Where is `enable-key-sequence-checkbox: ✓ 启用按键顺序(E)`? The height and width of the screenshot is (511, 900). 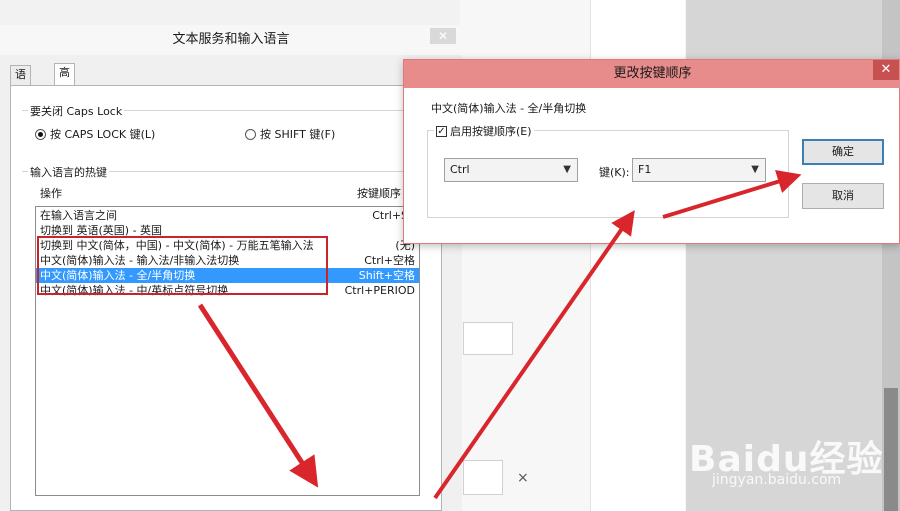 enable-key-sequence-checkbox: ✓ 启用按键顺序(E) is located at coordinates (484, 131).